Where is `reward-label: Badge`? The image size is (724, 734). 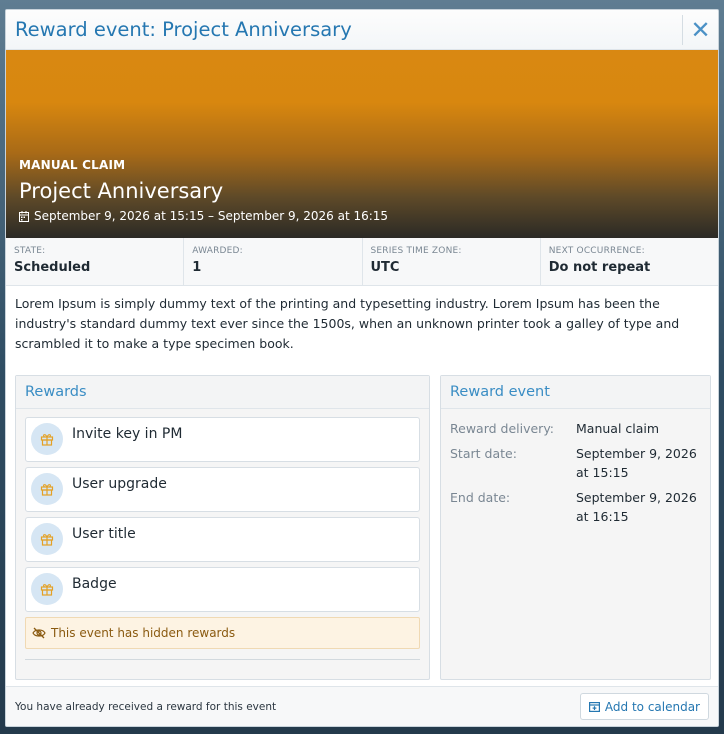 reward-label: Badge is located at coordinates (94, 584).